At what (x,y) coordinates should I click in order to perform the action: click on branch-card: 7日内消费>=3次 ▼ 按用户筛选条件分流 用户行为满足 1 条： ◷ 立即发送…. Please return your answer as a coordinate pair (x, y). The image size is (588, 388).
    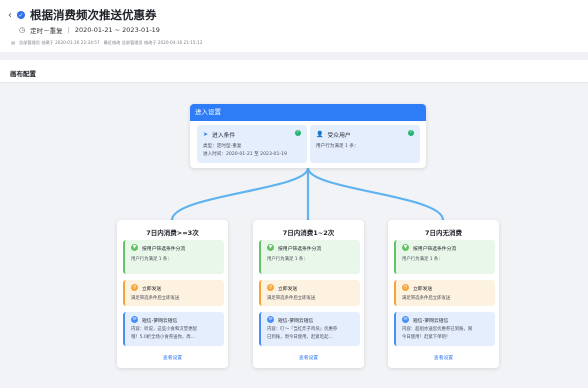
    Looking at the image, I should click on (172, 294).